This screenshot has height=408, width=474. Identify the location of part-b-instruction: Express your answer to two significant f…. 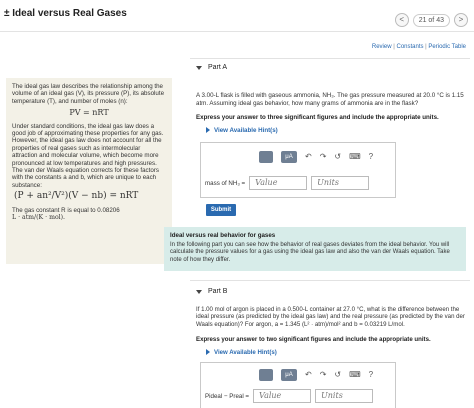
(313, 339).